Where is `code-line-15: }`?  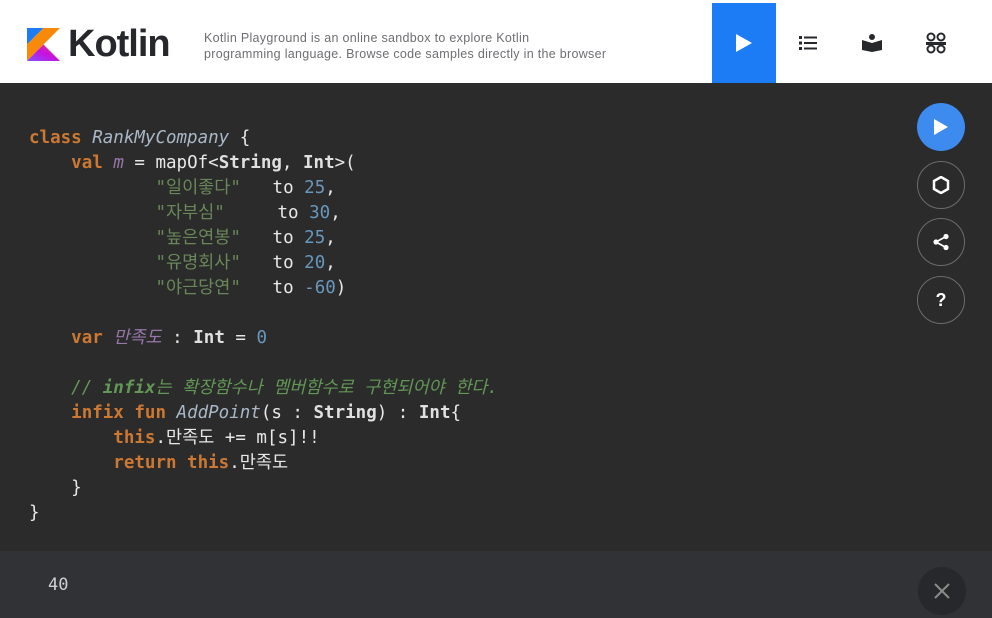
code-line-15: } is located at coordinates (76, 488).